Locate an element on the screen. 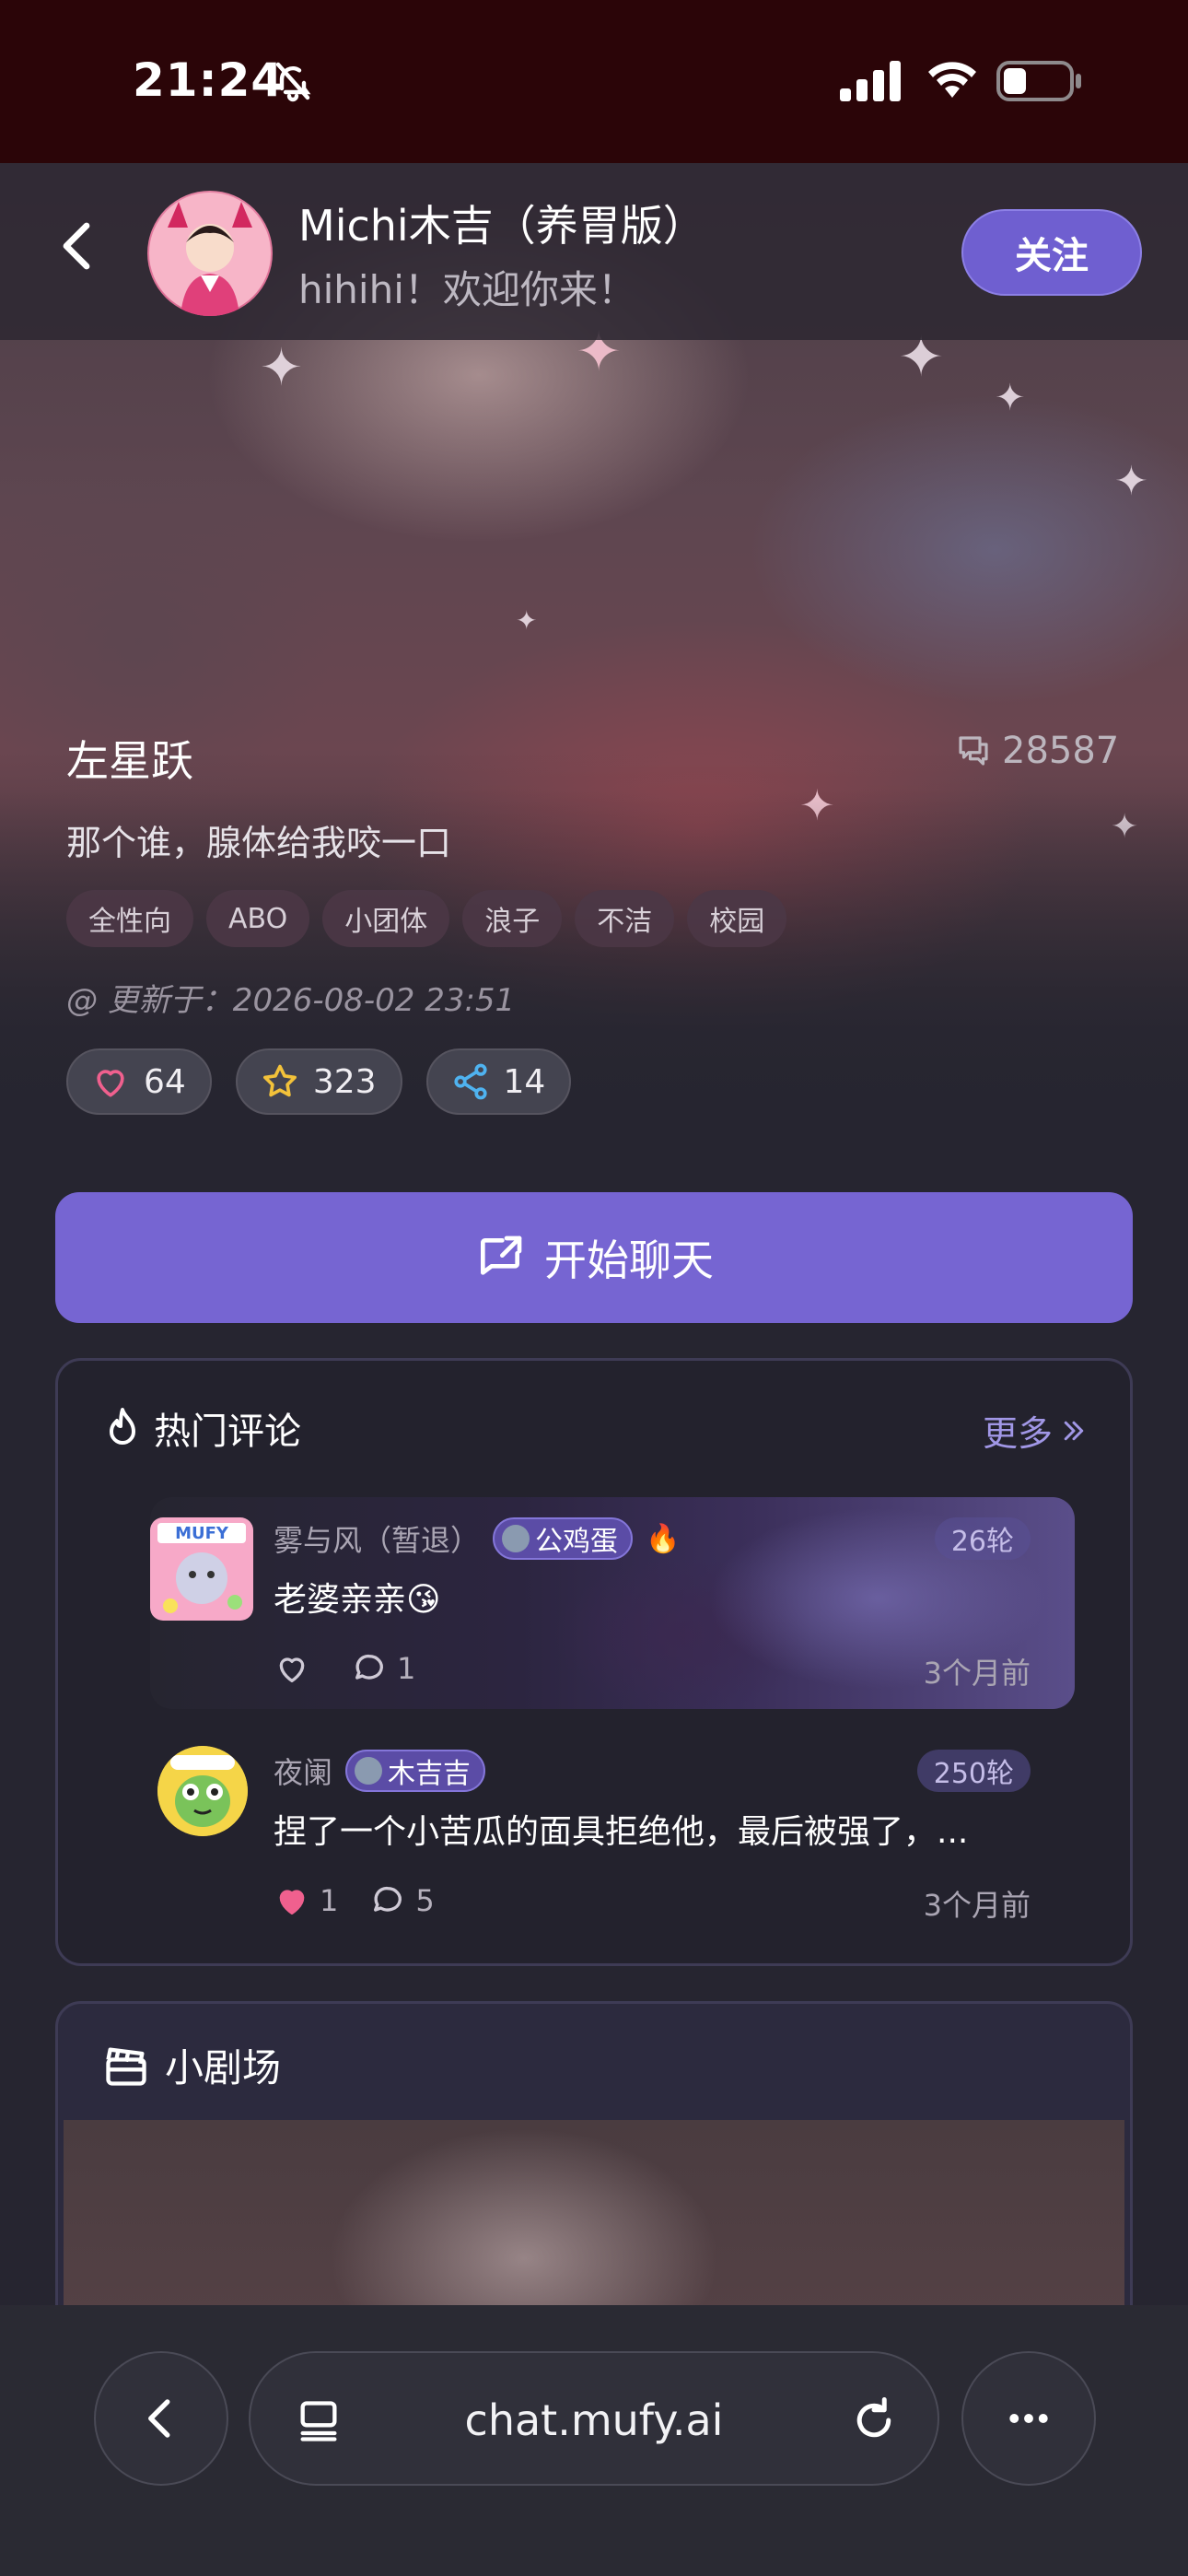 Image resolution: width=1188 pixels, height=2576 pixels. like-button: 64 is located at coordinates (139, 1081).